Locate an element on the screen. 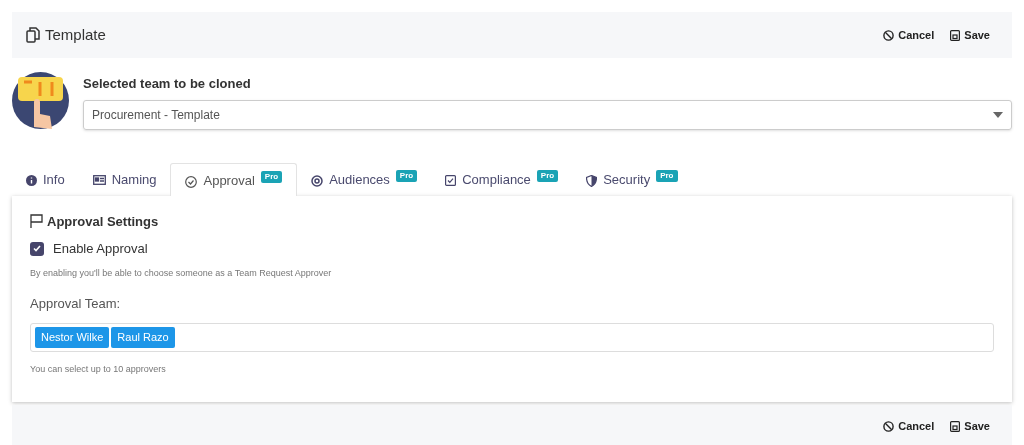 Image resolution: width=1024 pixels, height=445 pixels. tab: Security Pro is located at coordinates (632, 179).